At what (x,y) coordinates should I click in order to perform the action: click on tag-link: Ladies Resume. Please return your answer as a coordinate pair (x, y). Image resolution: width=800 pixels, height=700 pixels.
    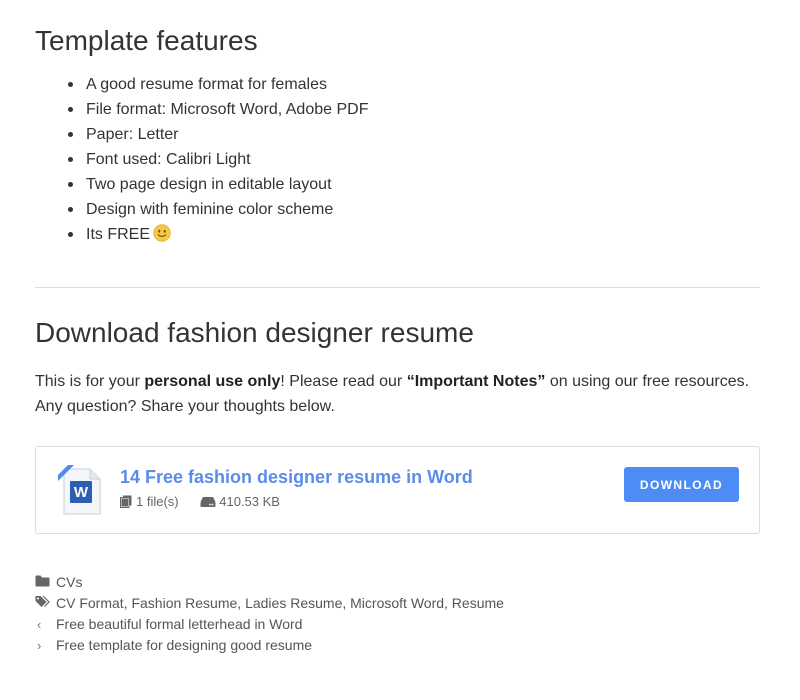
    Looking at the image, I should click on (293, 603).